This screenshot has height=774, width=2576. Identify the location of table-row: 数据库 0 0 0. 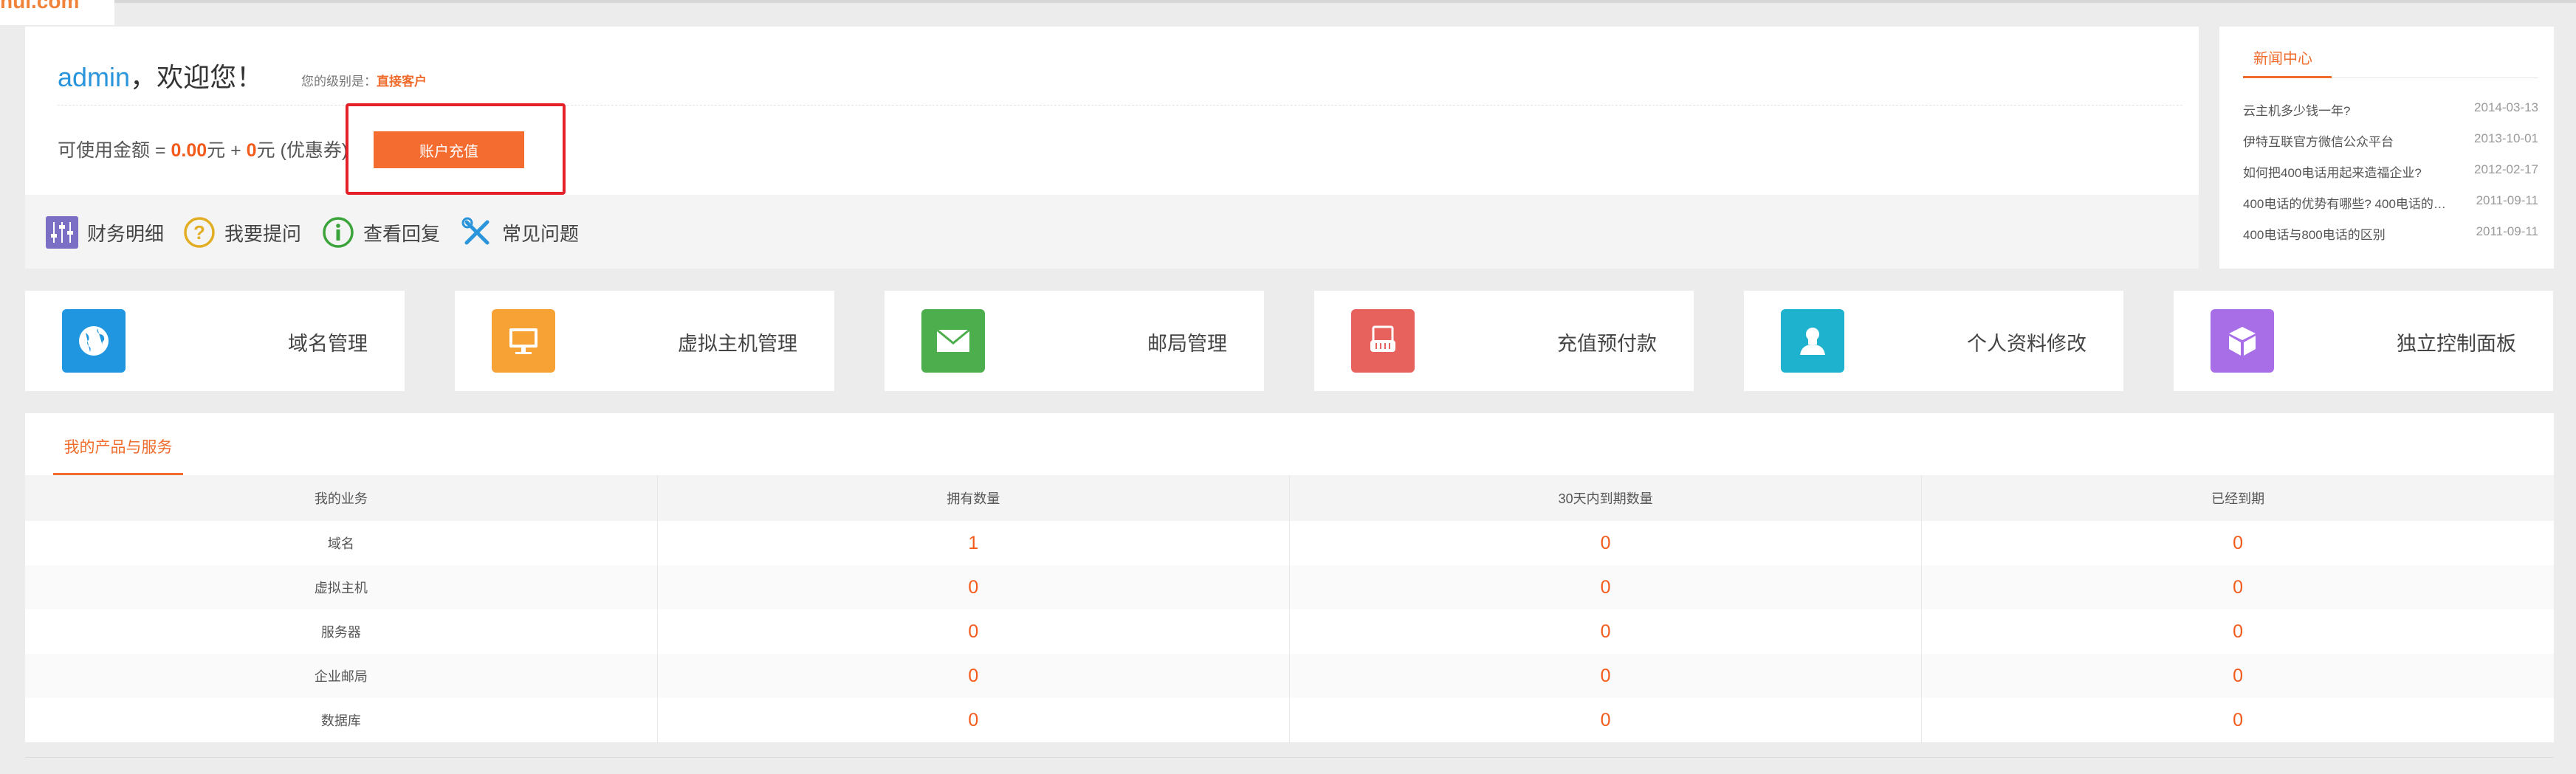
(1289, 720).